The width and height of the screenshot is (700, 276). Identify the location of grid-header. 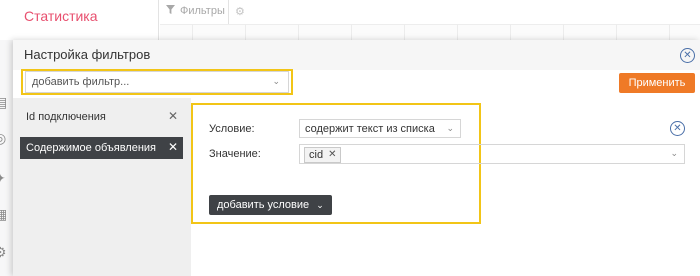
(430, 32).